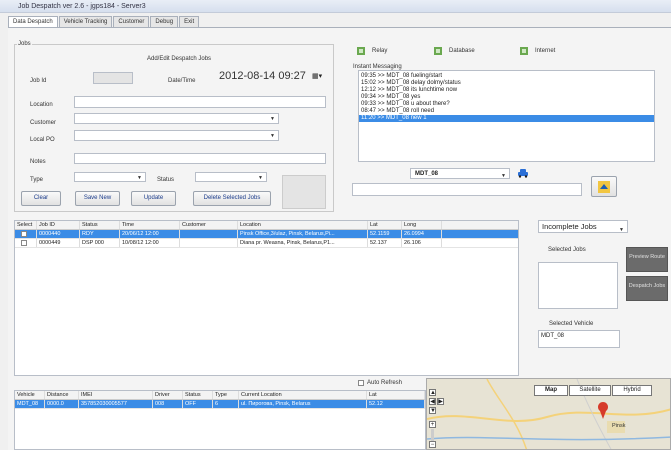 This screenshot has height=450, width=671. Describe the element at coordinates (150, 234) in the screenshot. I see `time-cell: 20/06/12 12:00` at that location.